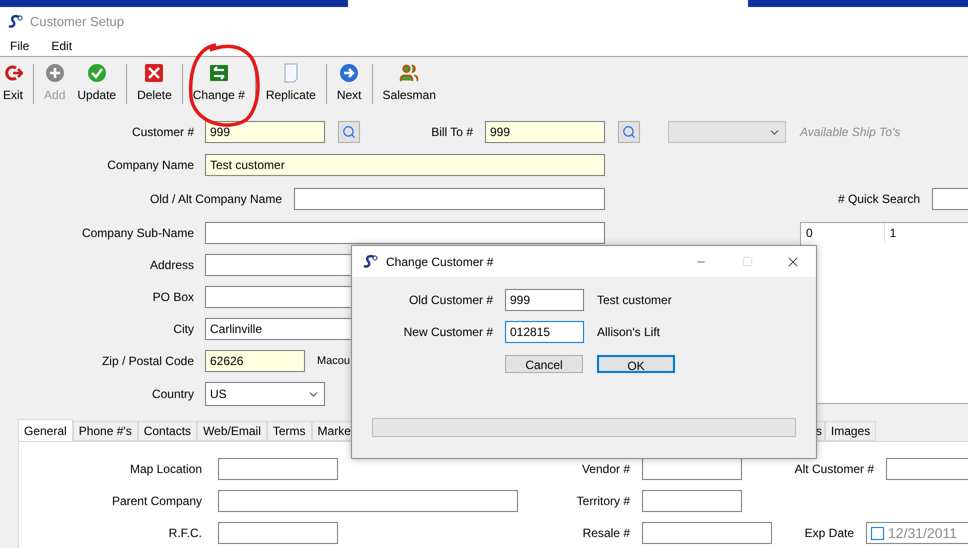 Image resolution: width=968 pixels, height=548 pixels. I want to click on field-label: Company Name, so click(150, 165).